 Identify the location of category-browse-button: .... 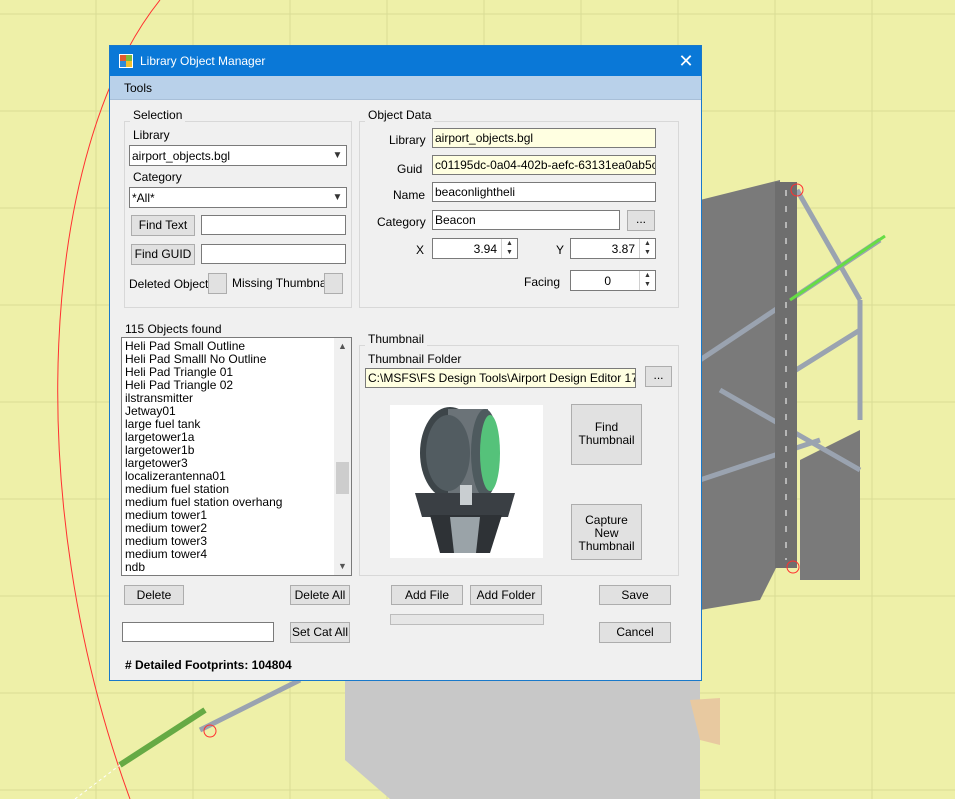
(641, 220).